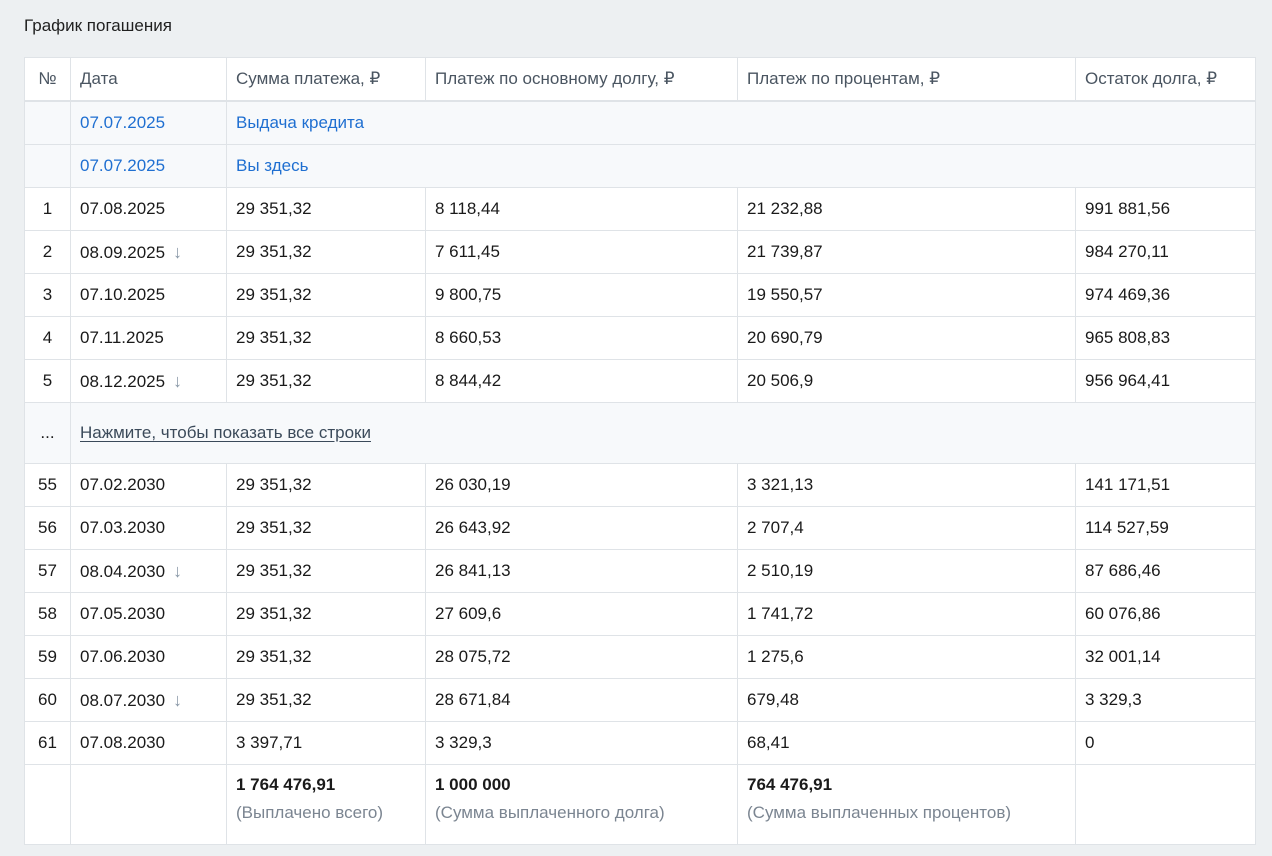  What do you see at coordinates (1165, 614) in the screenshot?
I see `row-balance: 60 076,86` at bounding box center [1165, 614].